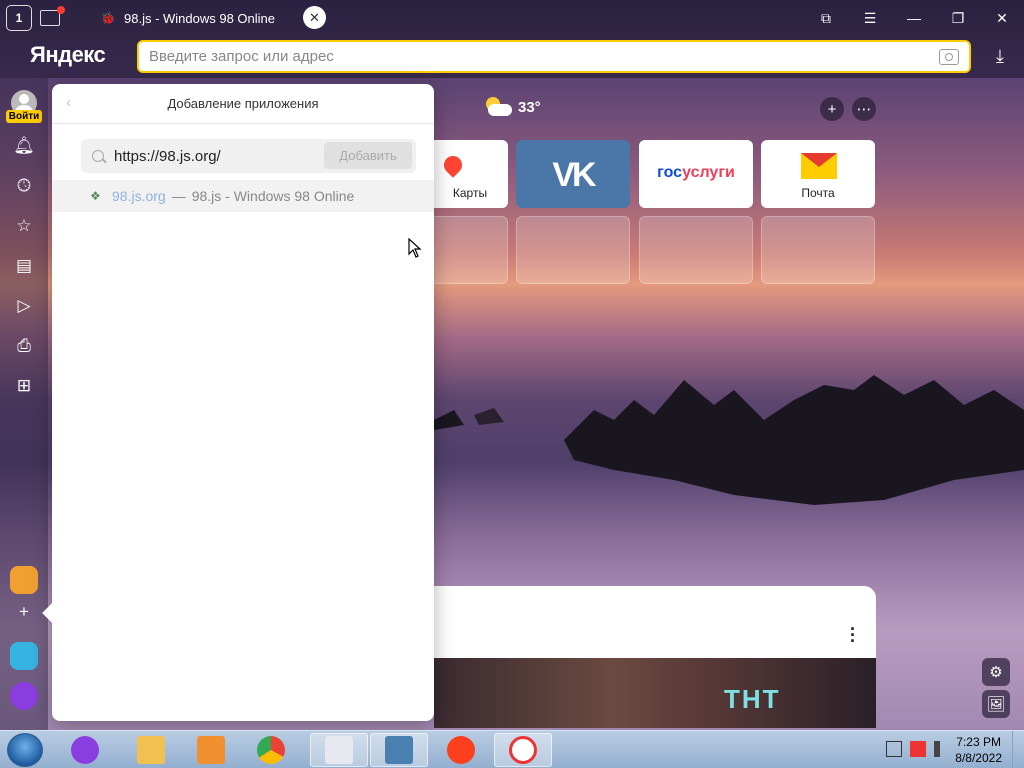 Image resolution: width=1024 pixels, height=768 pixels. Describe the element at coordinates (24, 306) in the screenshot. I see `video-icon: ▷` at that location.